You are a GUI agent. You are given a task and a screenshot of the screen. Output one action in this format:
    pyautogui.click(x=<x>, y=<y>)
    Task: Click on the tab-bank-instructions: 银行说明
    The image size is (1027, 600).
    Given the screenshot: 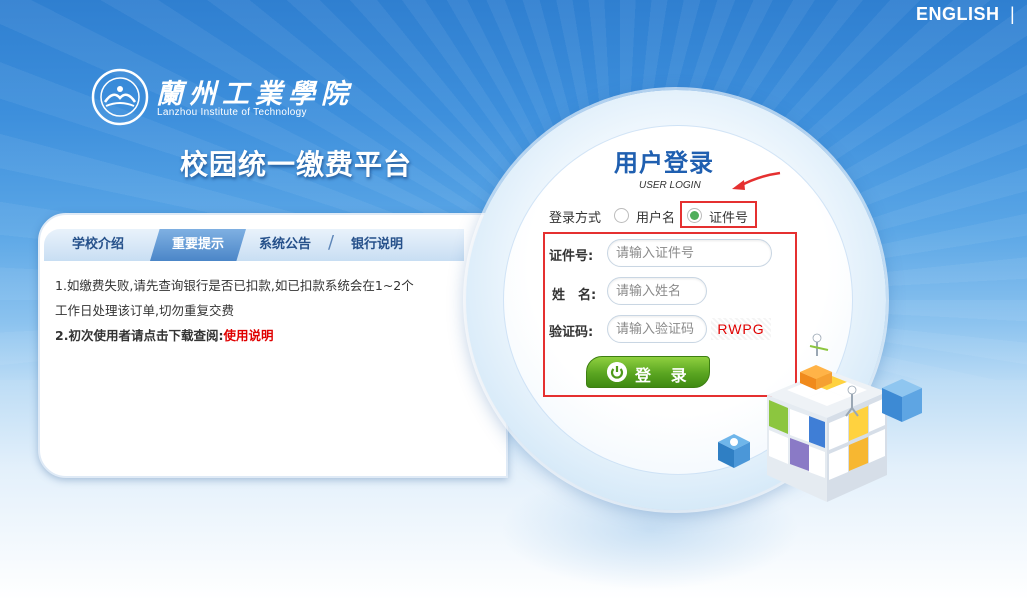 What is the action you would take?
    pyautogui.click(x=377, y=245)
    